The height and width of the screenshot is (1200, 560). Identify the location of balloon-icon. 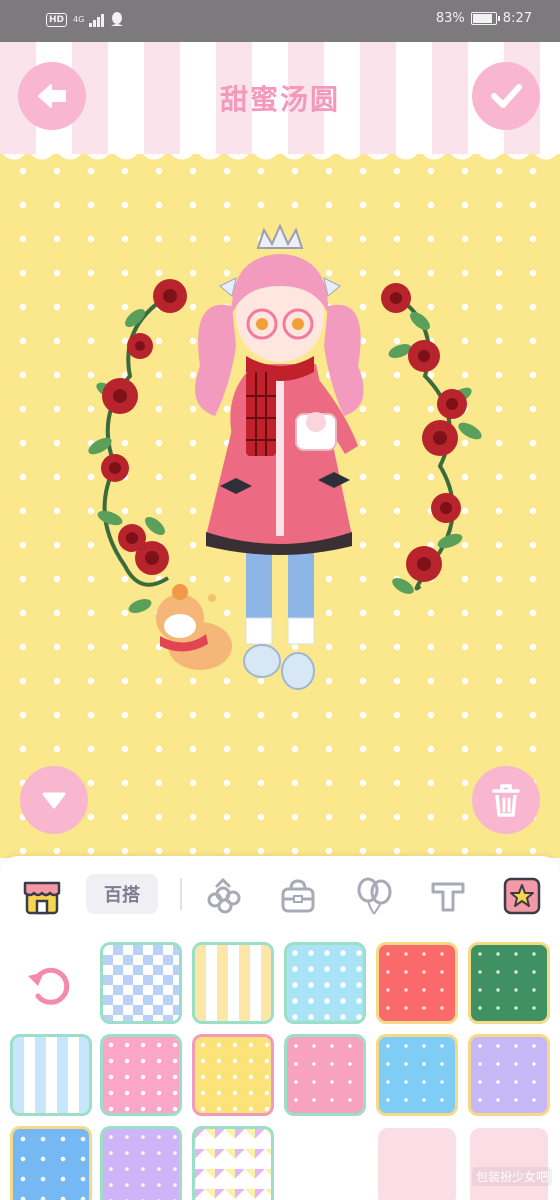
(374, 896).